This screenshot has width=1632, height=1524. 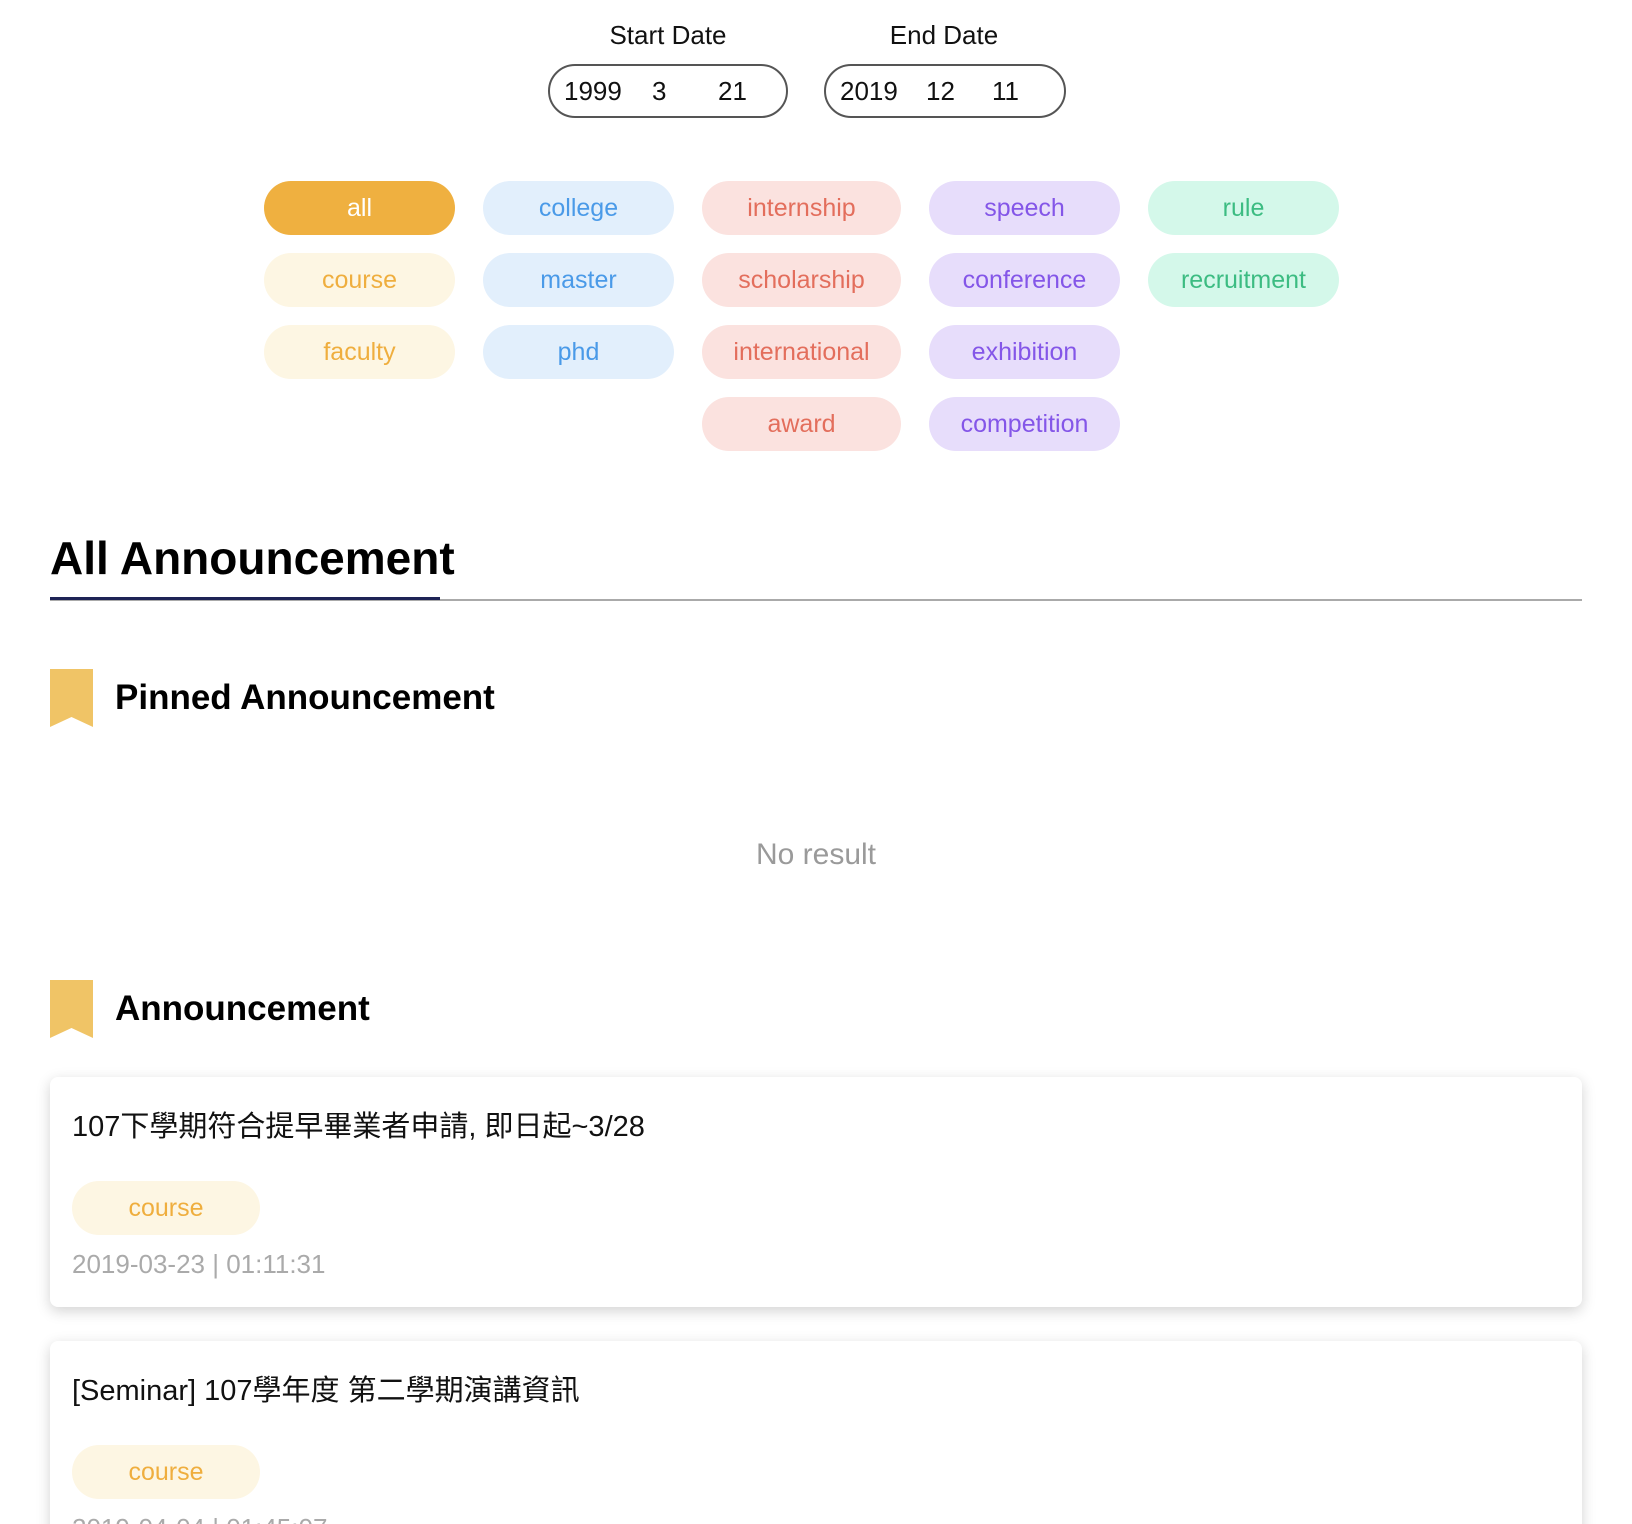 What do you see at coordinates (801, 352) in the screenshot?
I see `tag-international: international` at bounding box center [801, 352].